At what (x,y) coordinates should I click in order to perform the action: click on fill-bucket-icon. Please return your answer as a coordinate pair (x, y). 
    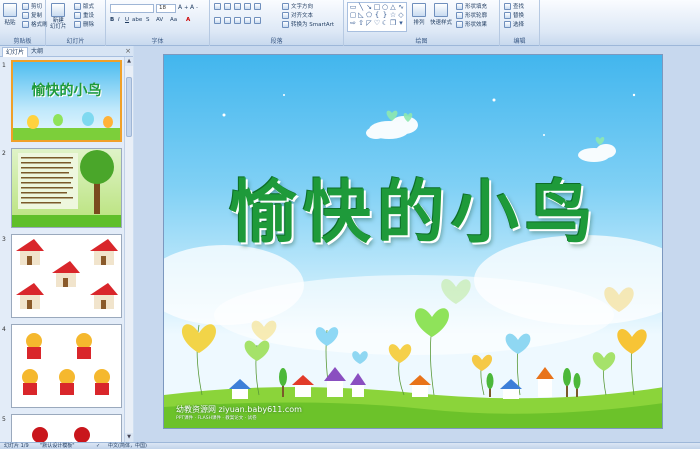
    Looking at the image, I should click on (459, 6).